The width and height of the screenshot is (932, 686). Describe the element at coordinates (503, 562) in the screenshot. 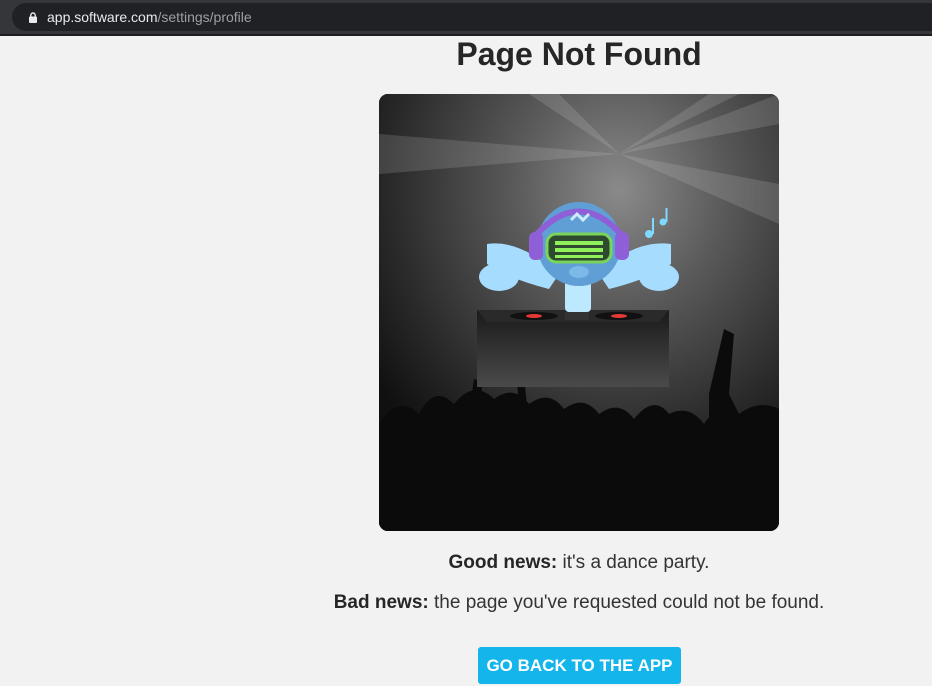

I see `good-news-label: Good news:` at that location.